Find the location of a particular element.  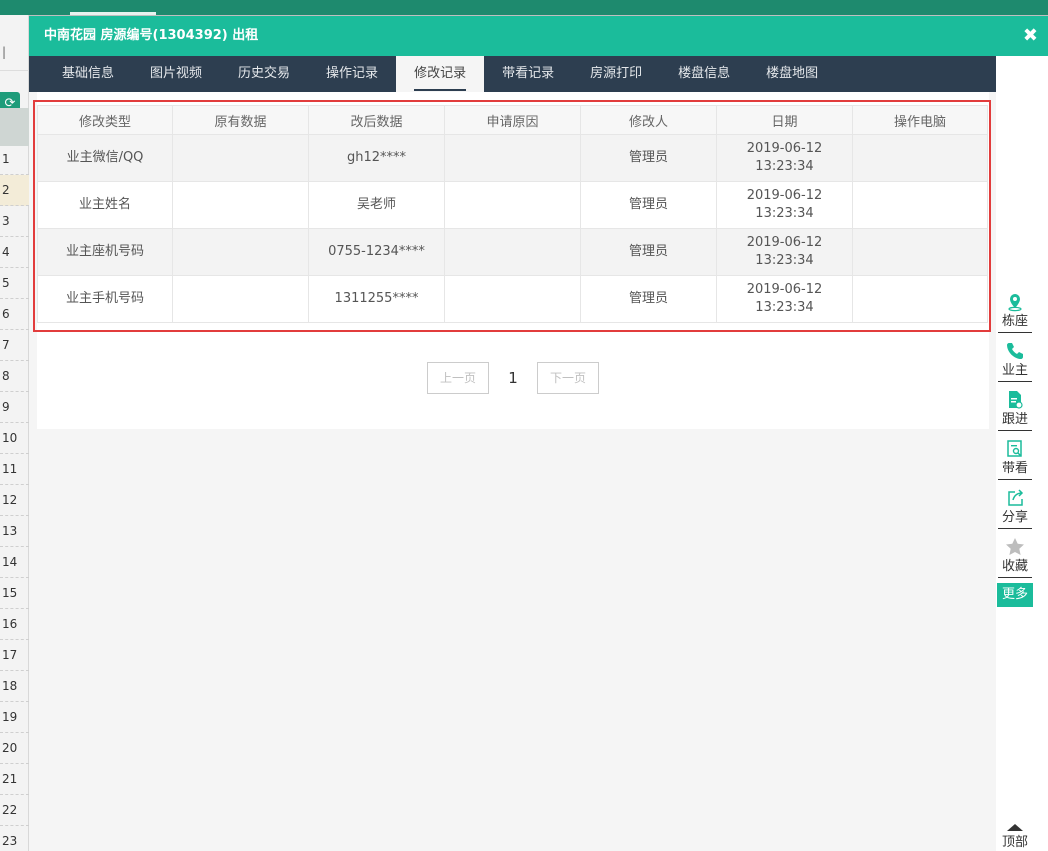

background-row-number: 15 is located at coordinates (14, 593).